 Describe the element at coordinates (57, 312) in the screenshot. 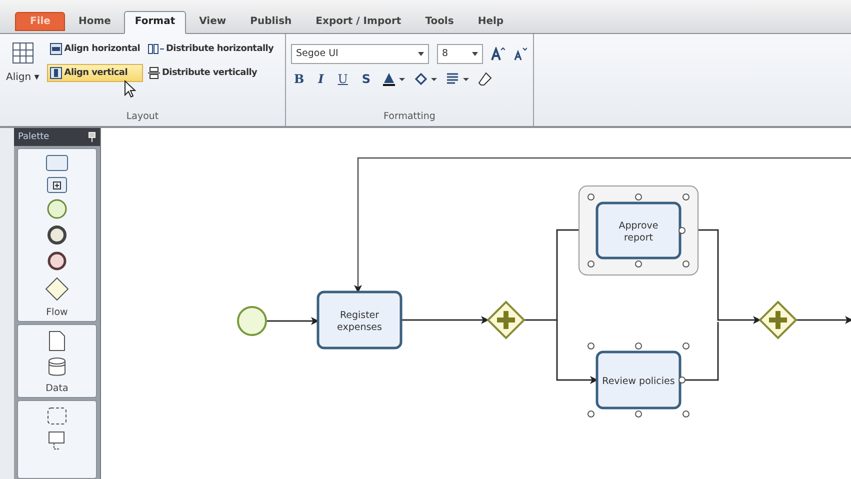

I see `section-label: Flow` at that location.